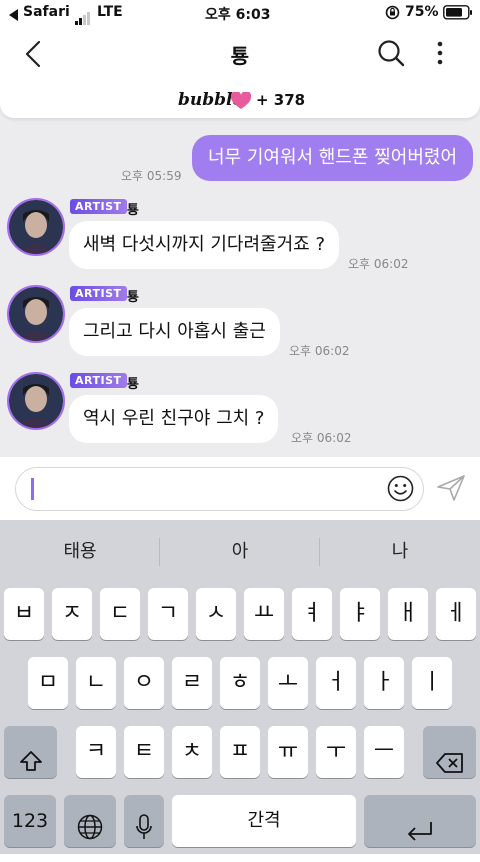 The width and height of the screenshot is (480, 862). Describe the element at coordinates (120, 614) in the screenshot. I see `key: ㄷ` at that location.